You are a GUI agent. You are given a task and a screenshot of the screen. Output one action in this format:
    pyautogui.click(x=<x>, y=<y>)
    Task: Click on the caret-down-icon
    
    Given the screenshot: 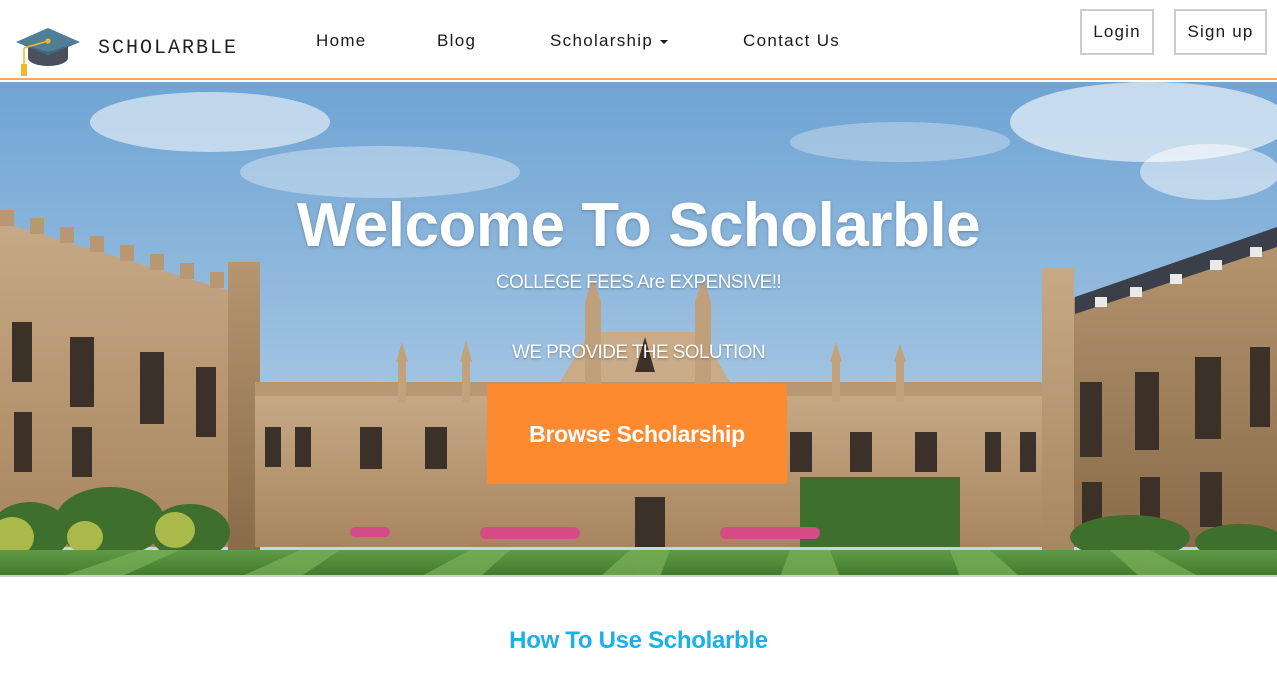 What is the action you would take?
    pyautogui.click(x=664, y=41)
    